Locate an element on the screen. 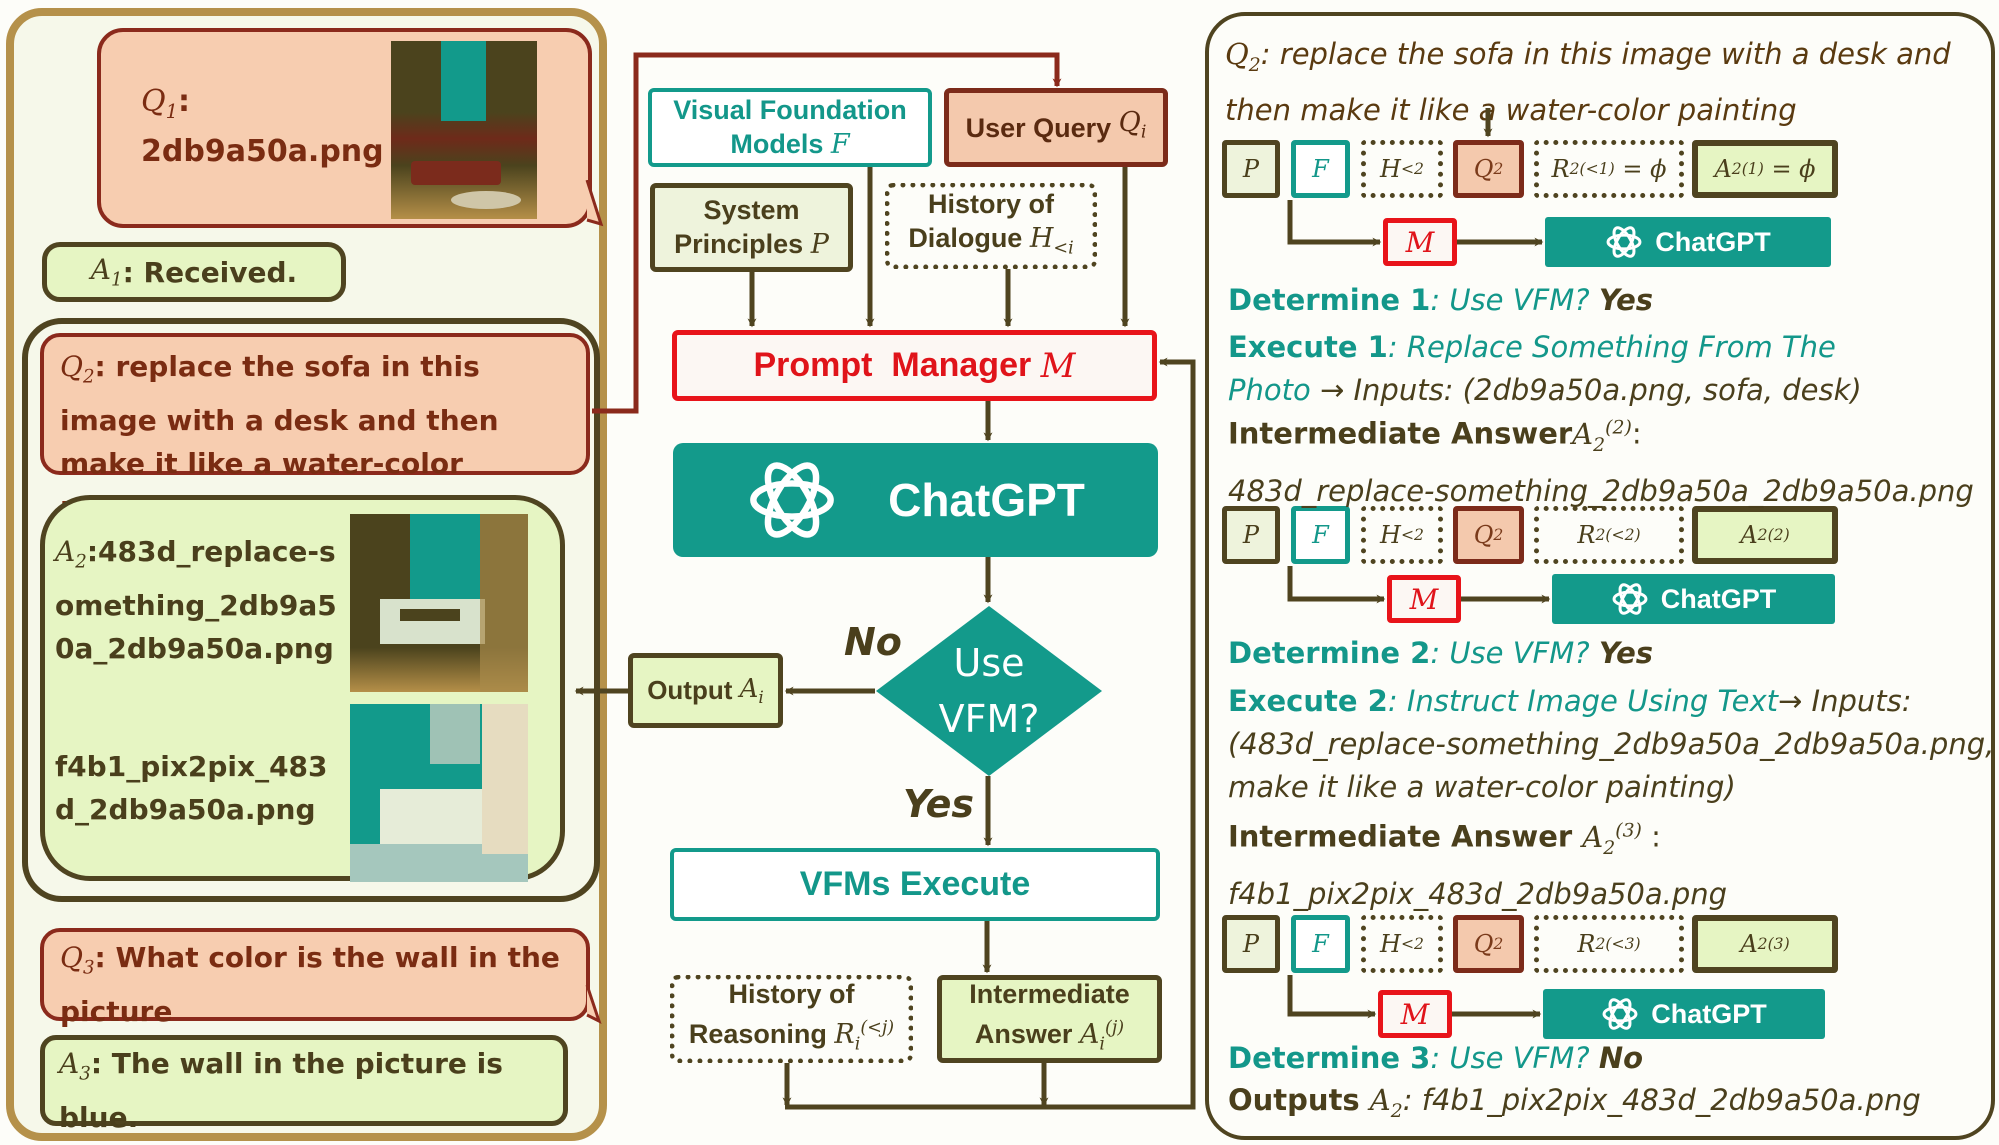 Image resolution: width=1999 pixels, height=1145 pixels. determine-1: Determine 1: Use VFM? Yes is located at coordinates (1440, 300).